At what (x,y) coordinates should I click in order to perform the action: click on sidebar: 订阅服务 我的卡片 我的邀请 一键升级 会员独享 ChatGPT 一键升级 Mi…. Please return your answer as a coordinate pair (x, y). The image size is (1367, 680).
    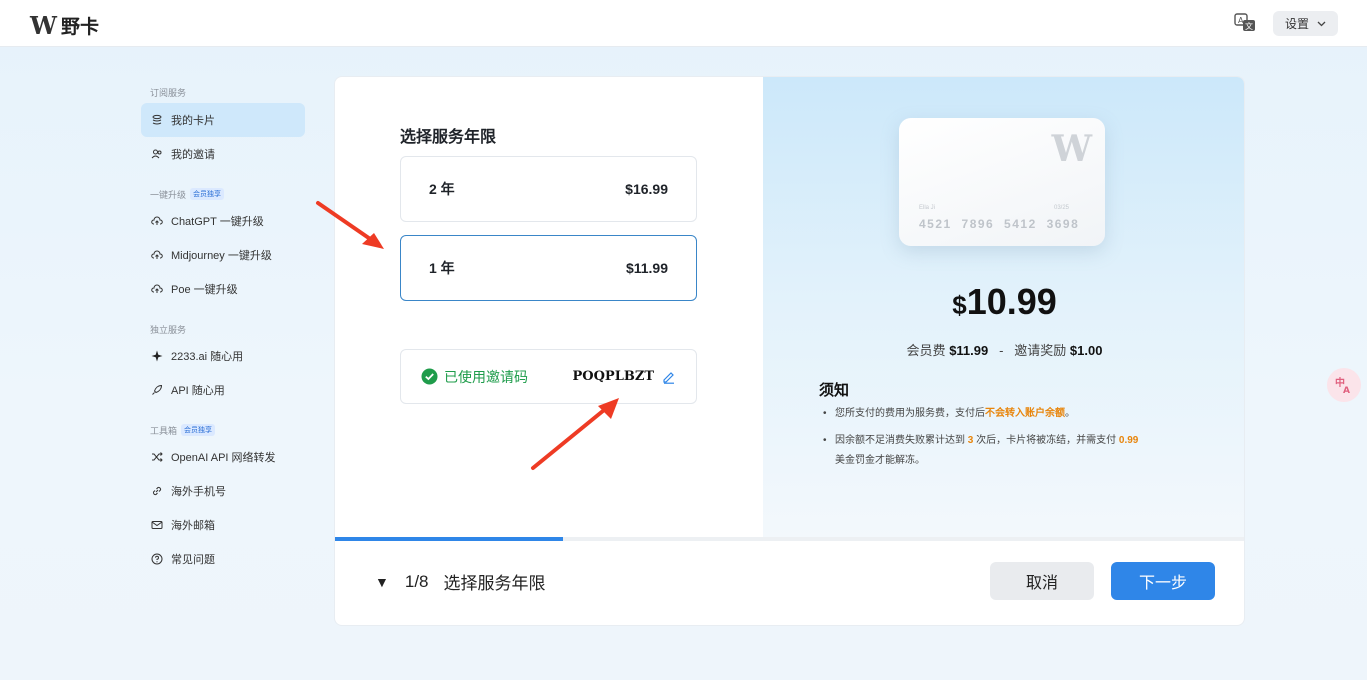
    Looking at the image, I should click on (223, 330).